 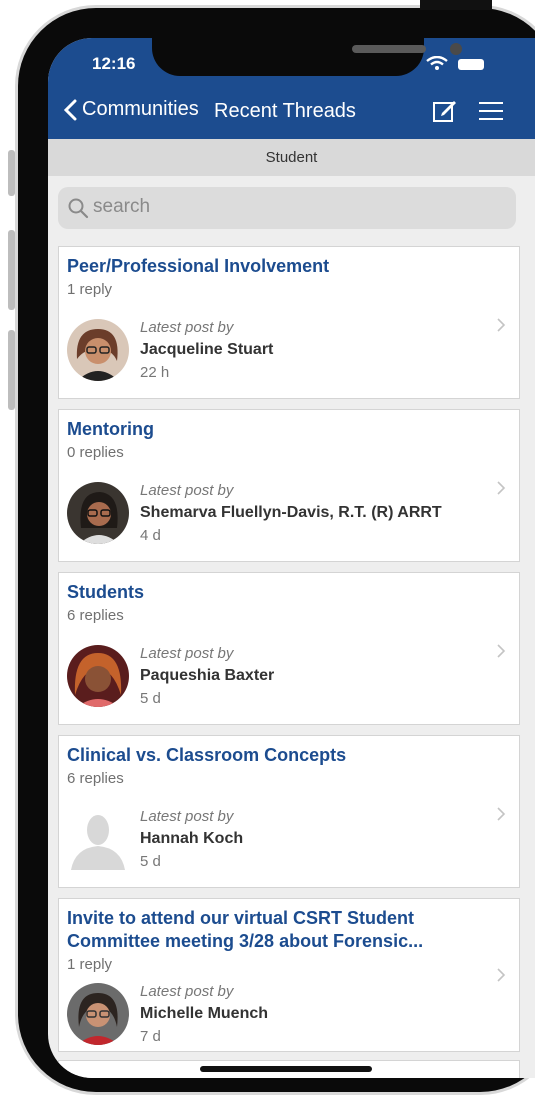 I want to click on chevron-left-icon, so click(x=70, y=109).